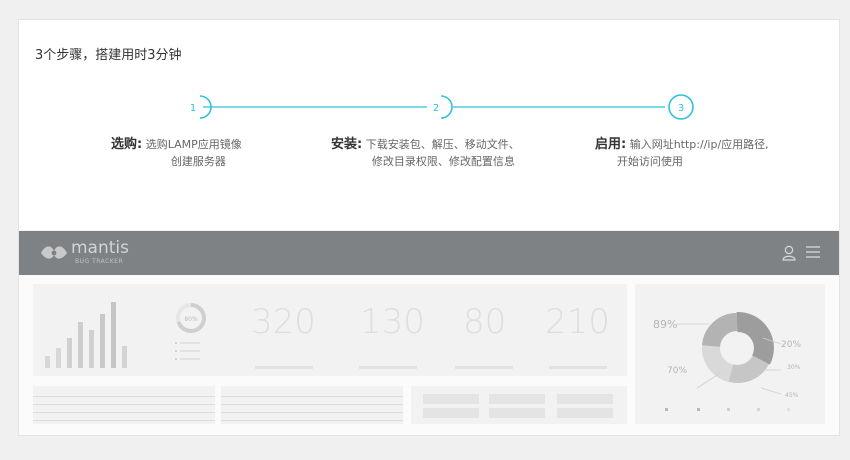 This screenshot has height=460, width=850. Describe the element at coordinates (430, 107) in the screenshot. I see `steps-progress: 1 2 3` at that location.